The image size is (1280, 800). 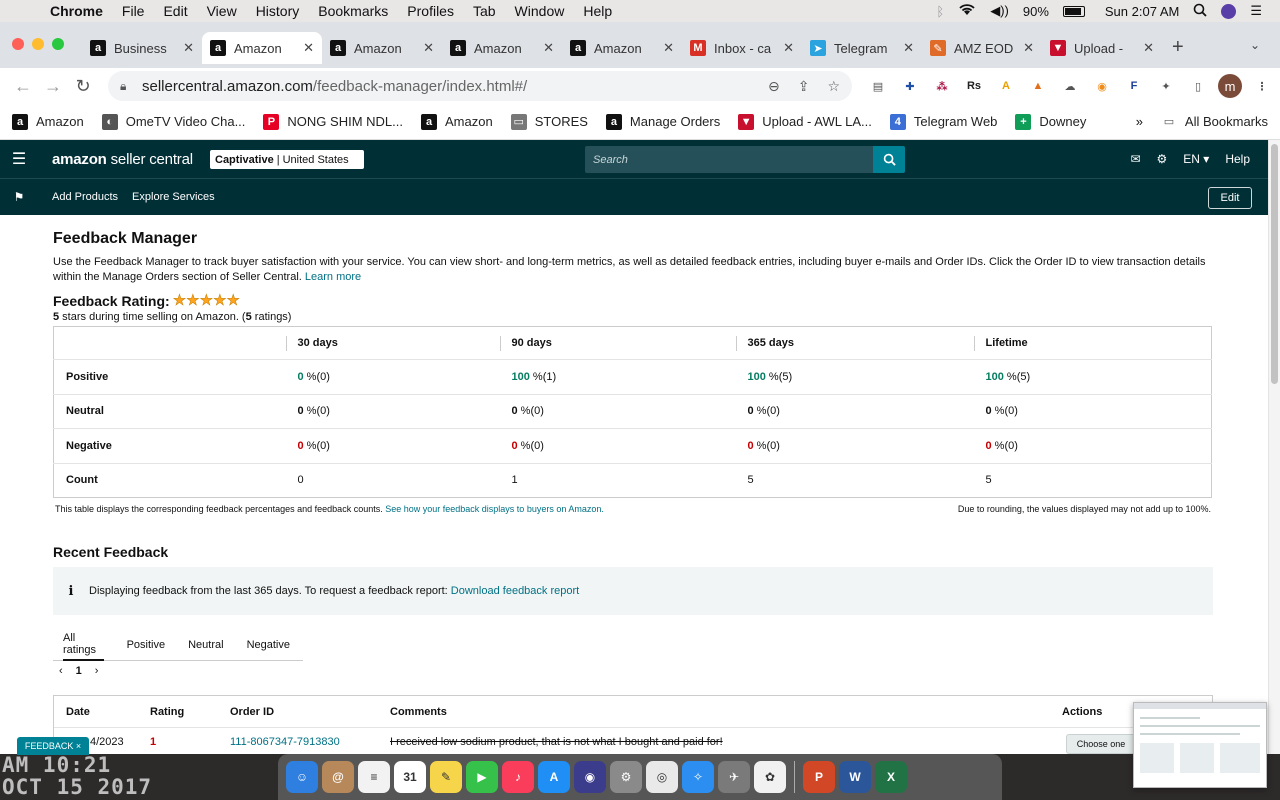 What do you see at coordinates (338, 777) in the screenshot?
I see `contacts-icon: @` at bounding box center [338, 777].